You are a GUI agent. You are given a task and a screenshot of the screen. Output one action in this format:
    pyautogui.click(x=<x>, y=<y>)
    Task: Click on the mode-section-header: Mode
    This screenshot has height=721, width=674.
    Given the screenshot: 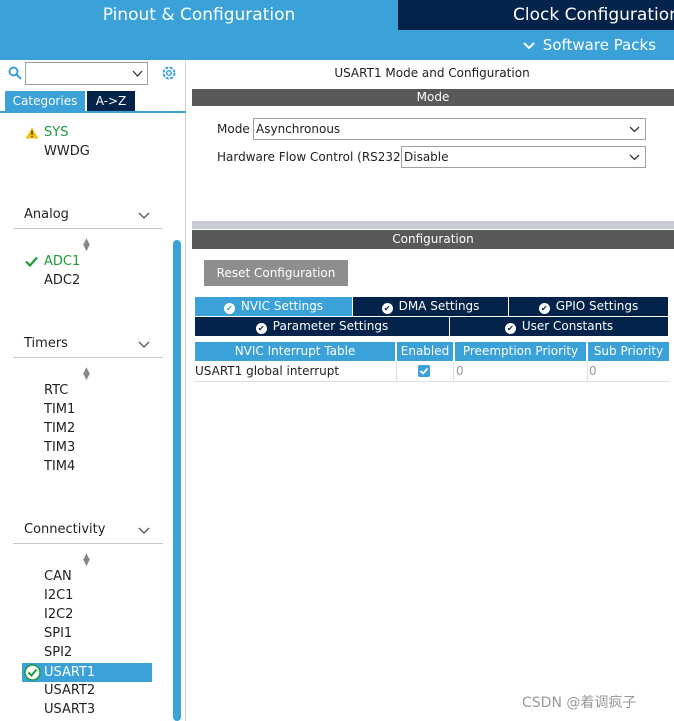 What is the action you would take?
    pyautogui.click(x=433, y=97)
    